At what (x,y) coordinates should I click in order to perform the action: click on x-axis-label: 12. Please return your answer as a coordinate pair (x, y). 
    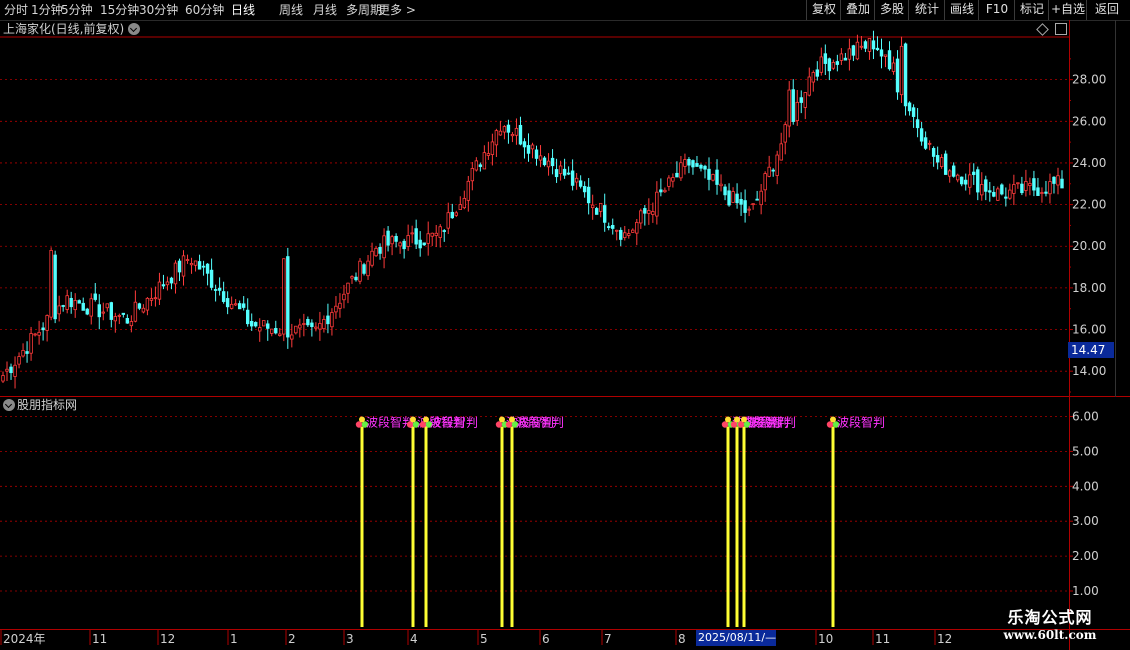
    Looking at the image, I should click on (167, 639).